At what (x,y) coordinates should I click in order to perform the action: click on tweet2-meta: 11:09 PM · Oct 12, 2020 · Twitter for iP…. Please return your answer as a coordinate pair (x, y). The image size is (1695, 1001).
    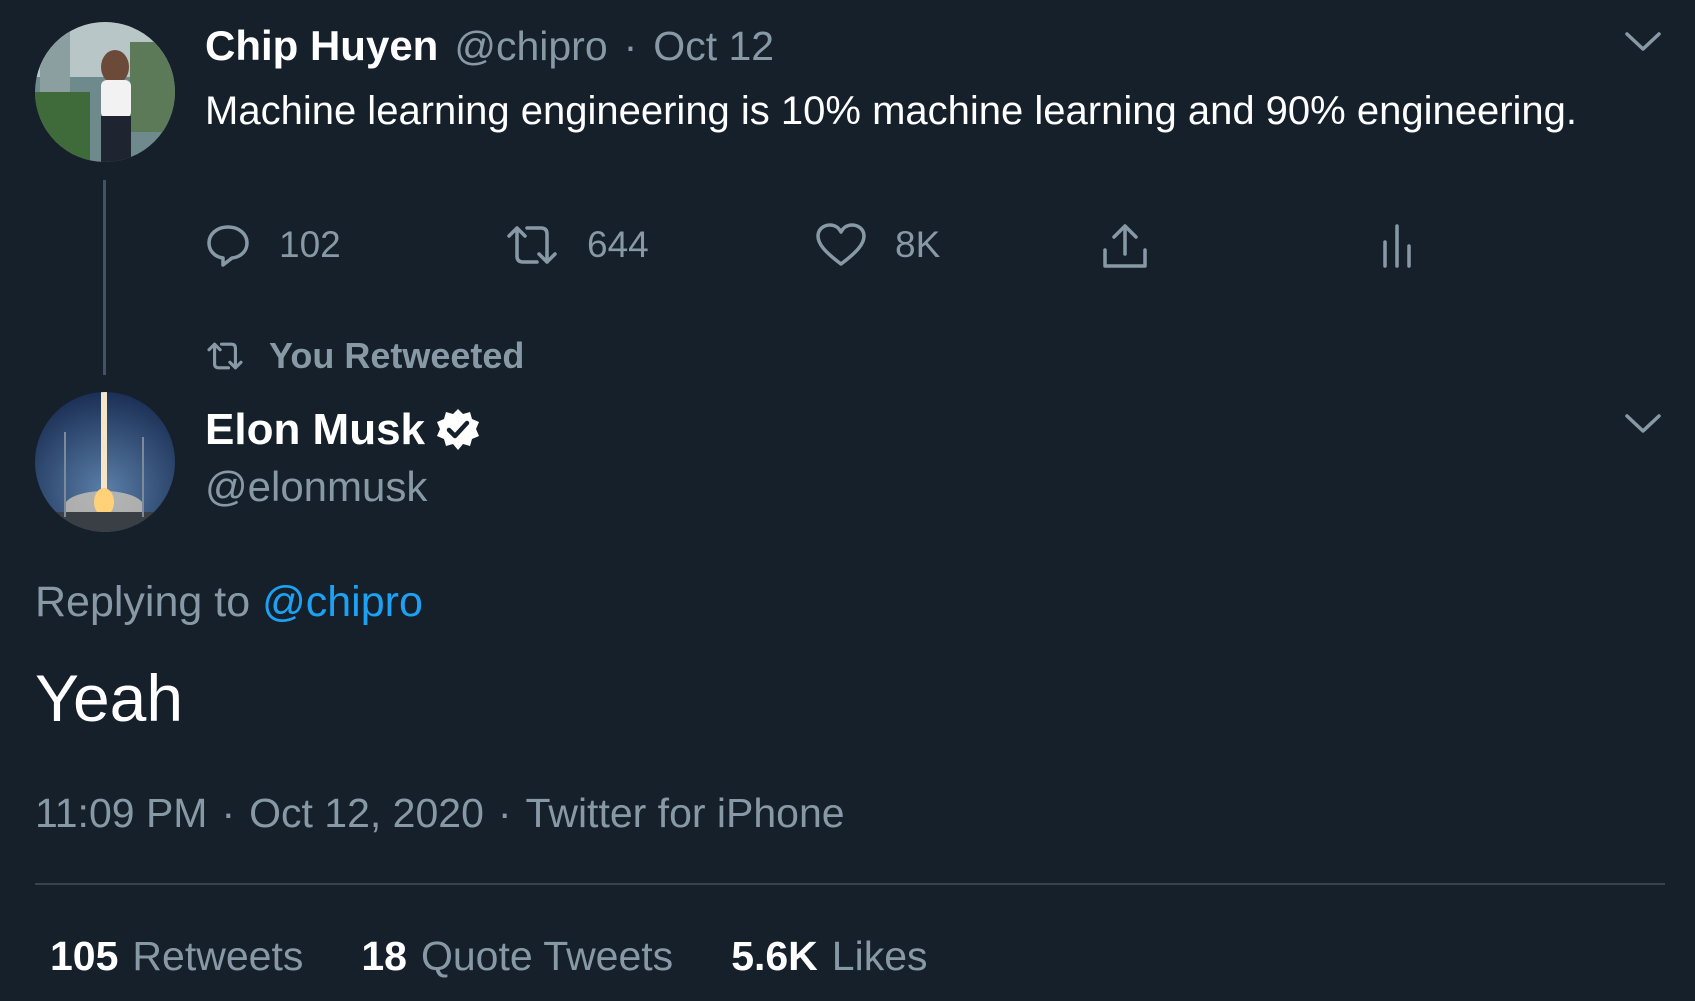
    Looking at the image, I should click on (440, 813).